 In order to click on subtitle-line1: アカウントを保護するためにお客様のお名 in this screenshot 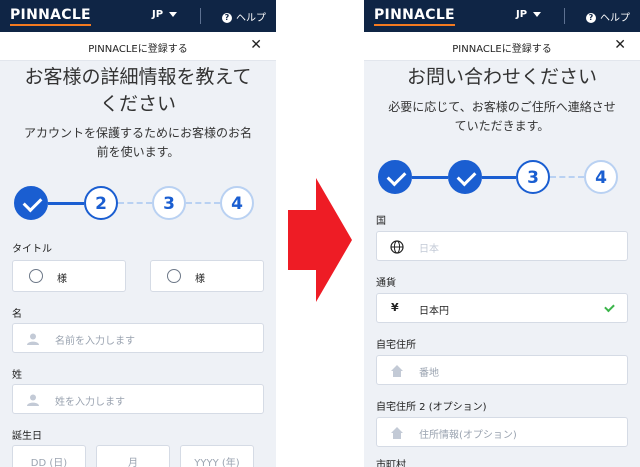, I will do `click(137, 133)`.